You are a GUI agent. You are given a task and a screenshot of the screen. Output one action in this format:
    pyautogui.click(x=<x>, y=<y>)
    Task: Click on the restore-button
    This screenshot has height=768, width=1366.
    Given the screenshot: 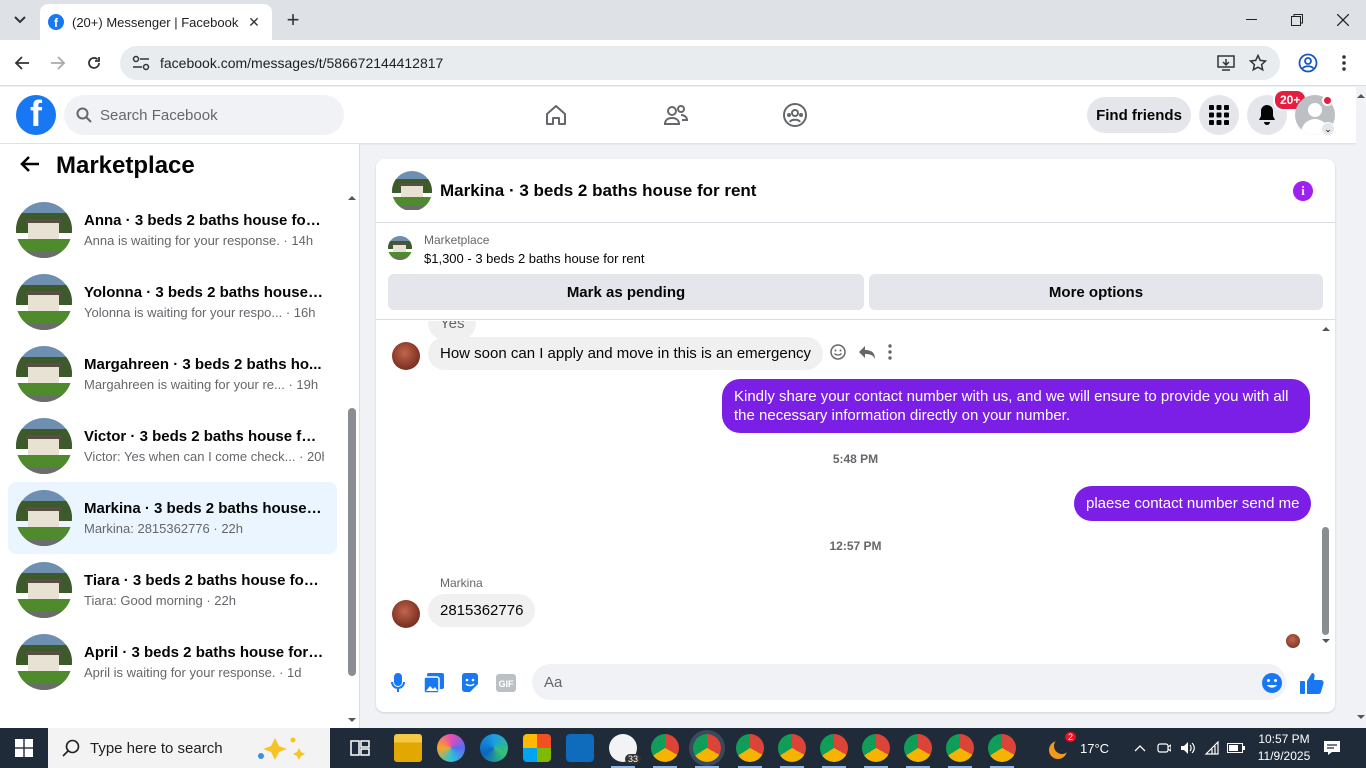 What is the action you would take?
    pyautogui.click(x=1297, y=20)
    